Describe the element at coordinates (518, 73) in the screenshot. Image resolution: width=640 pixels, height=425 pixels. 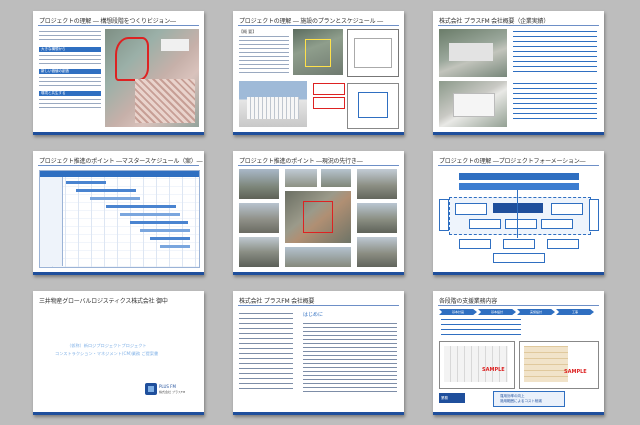
I see `slide-thumbnail-3: 株式会社 プラスFM 会社概要（企業実績）` at that location.